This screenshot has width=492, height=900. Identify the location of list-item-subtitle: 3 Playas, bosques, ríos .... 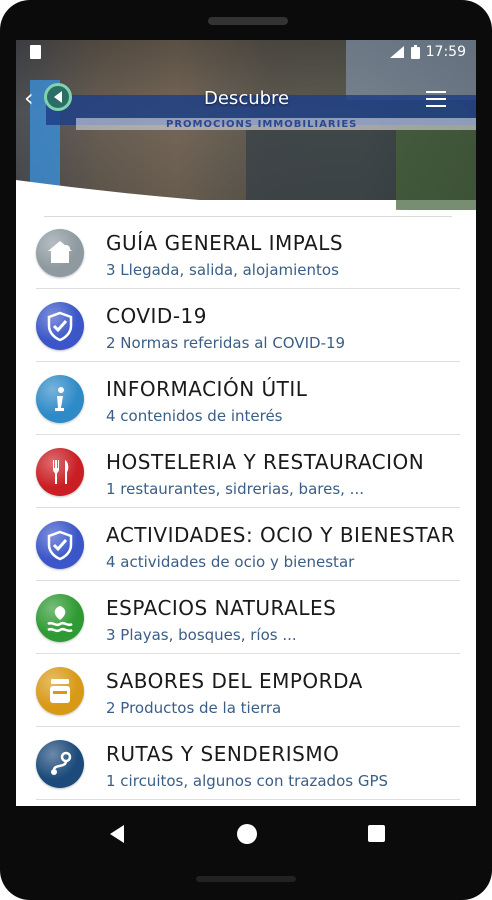
(201, 635).